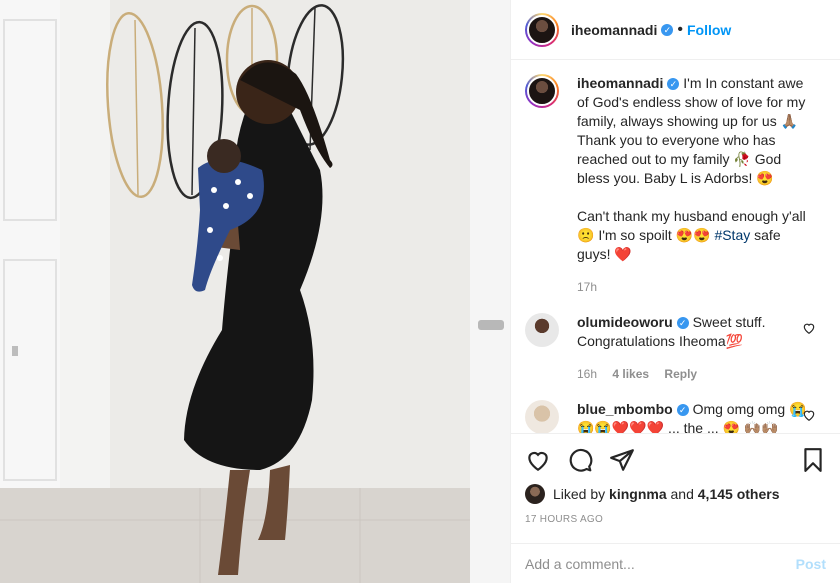  What do you see at coordinates (542, 29) in the screenshot?
I see `author-avatar` at bounding box center [542, 29].